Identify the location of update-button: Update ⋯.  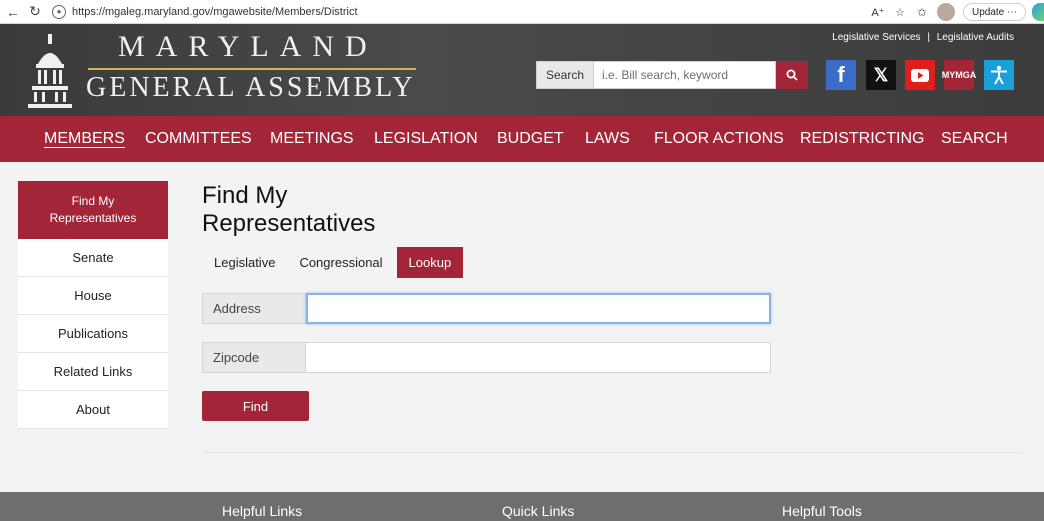
(994, 12).